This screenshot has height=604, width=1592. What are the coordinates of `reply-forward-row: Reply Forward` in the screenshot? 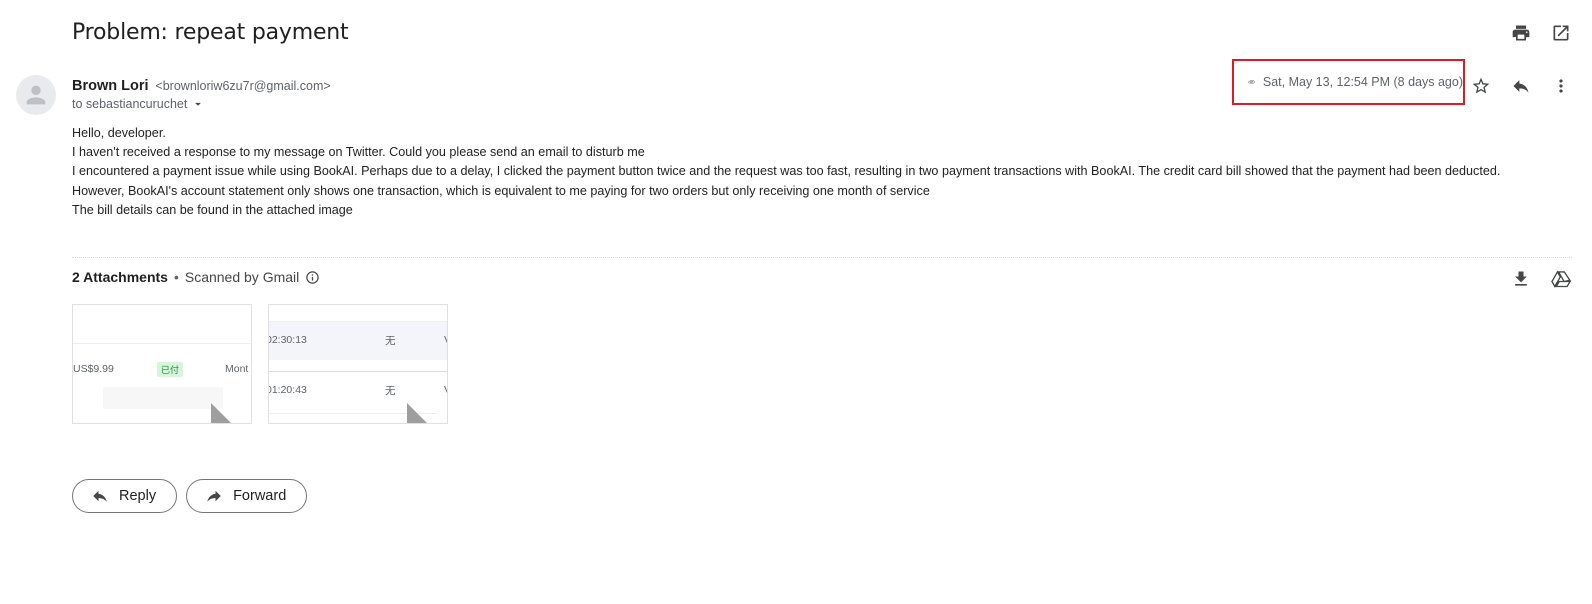 It's located at (190, 496).